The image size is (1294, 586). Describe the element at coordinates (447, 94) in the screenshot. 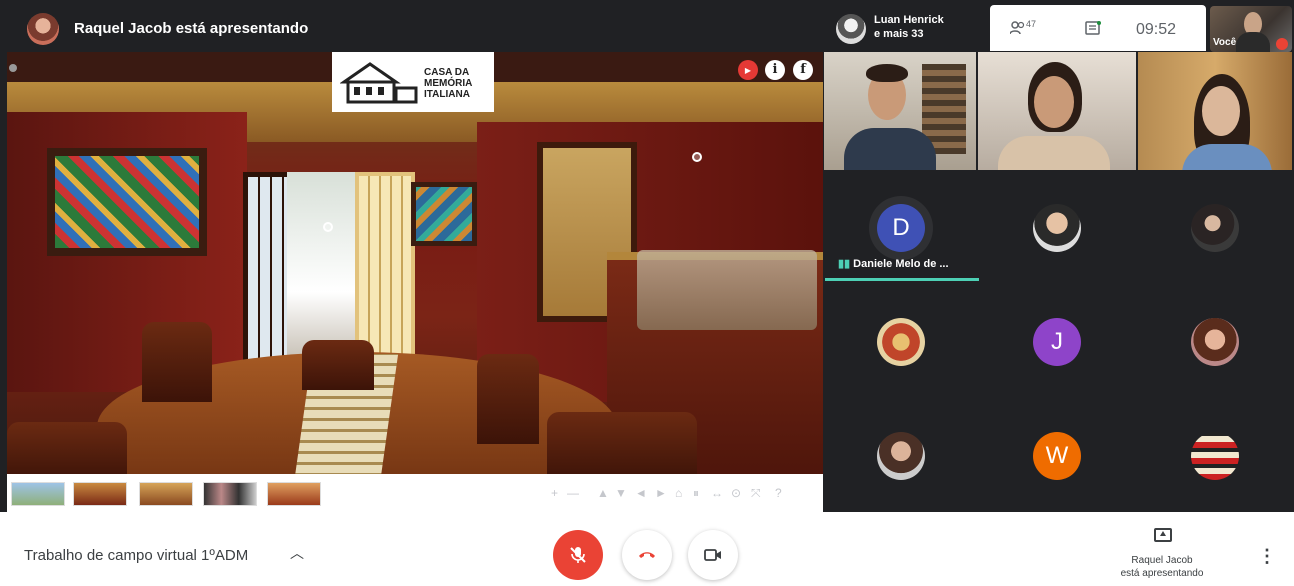

I see `logo-line-3: ITALIANA` at that location.